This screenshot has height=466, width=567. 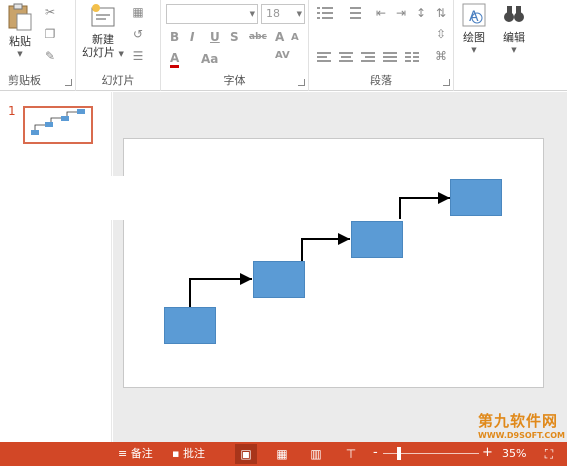 I want to click on comments-label: 批注, so click(x=193, y=453).